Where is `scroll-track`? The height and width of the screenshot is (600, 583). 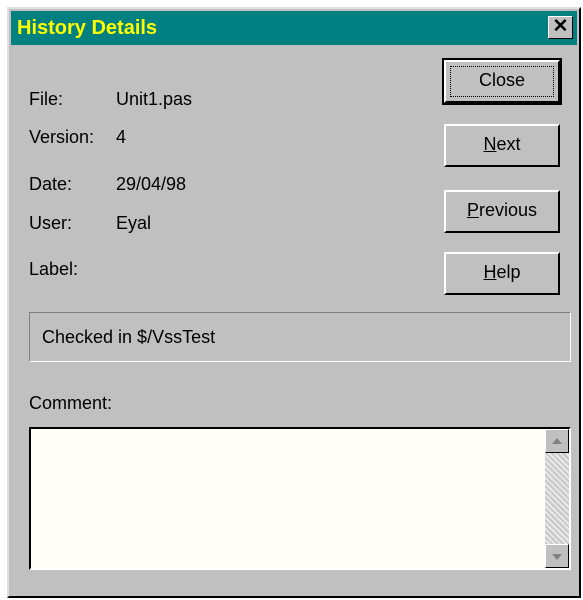 scroll-track is located at coordinates (557, 498).